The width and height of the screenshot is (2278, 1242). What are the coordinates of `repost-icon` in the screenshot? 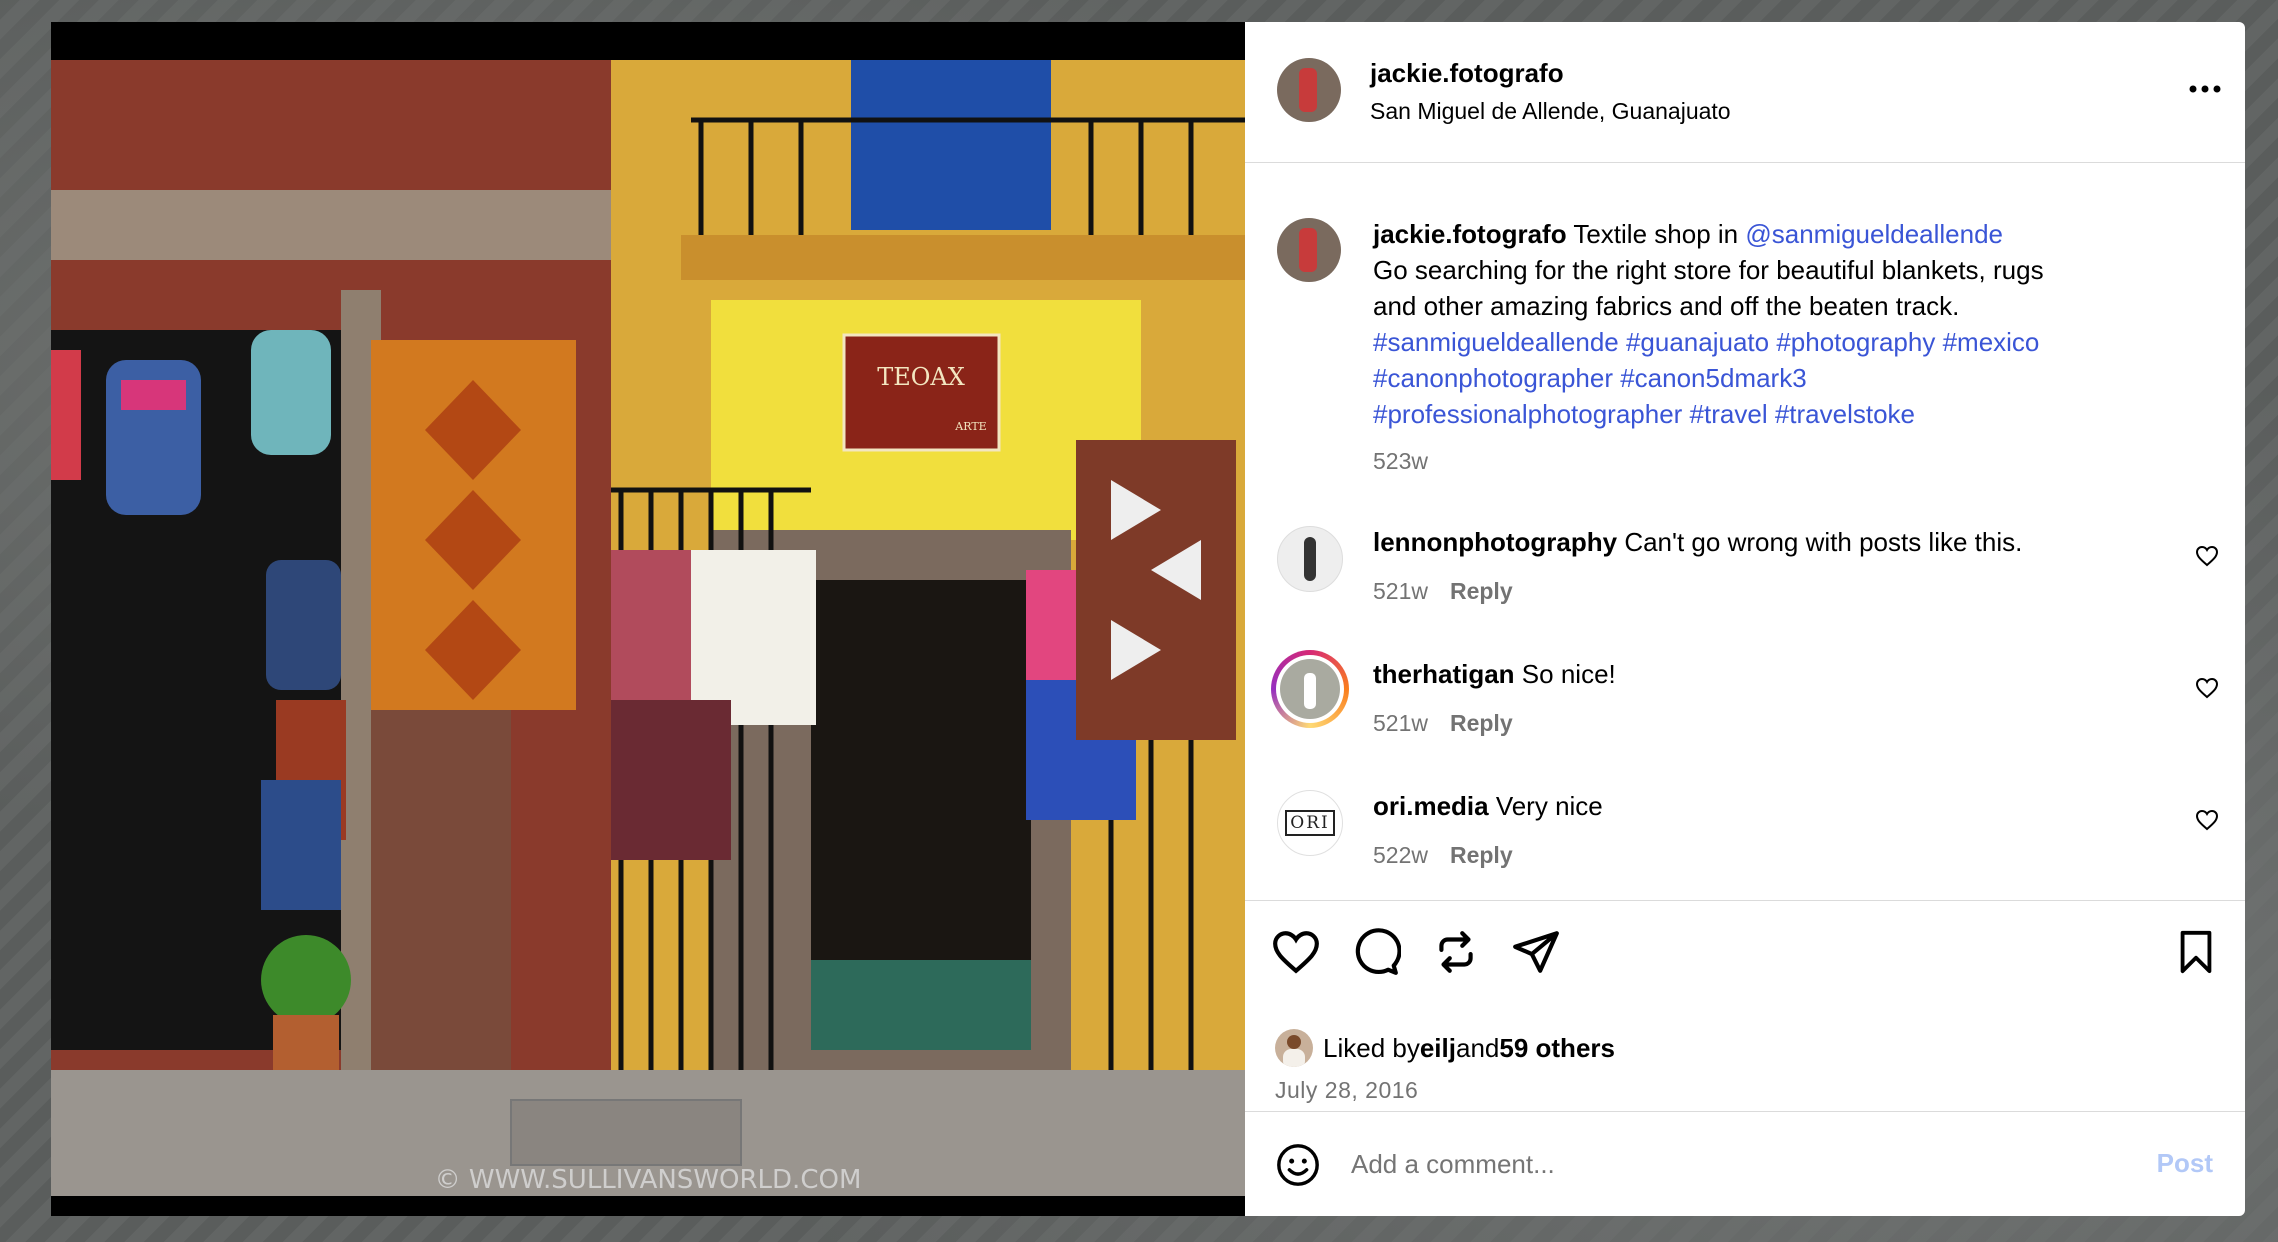 It's located at (1456, 952).